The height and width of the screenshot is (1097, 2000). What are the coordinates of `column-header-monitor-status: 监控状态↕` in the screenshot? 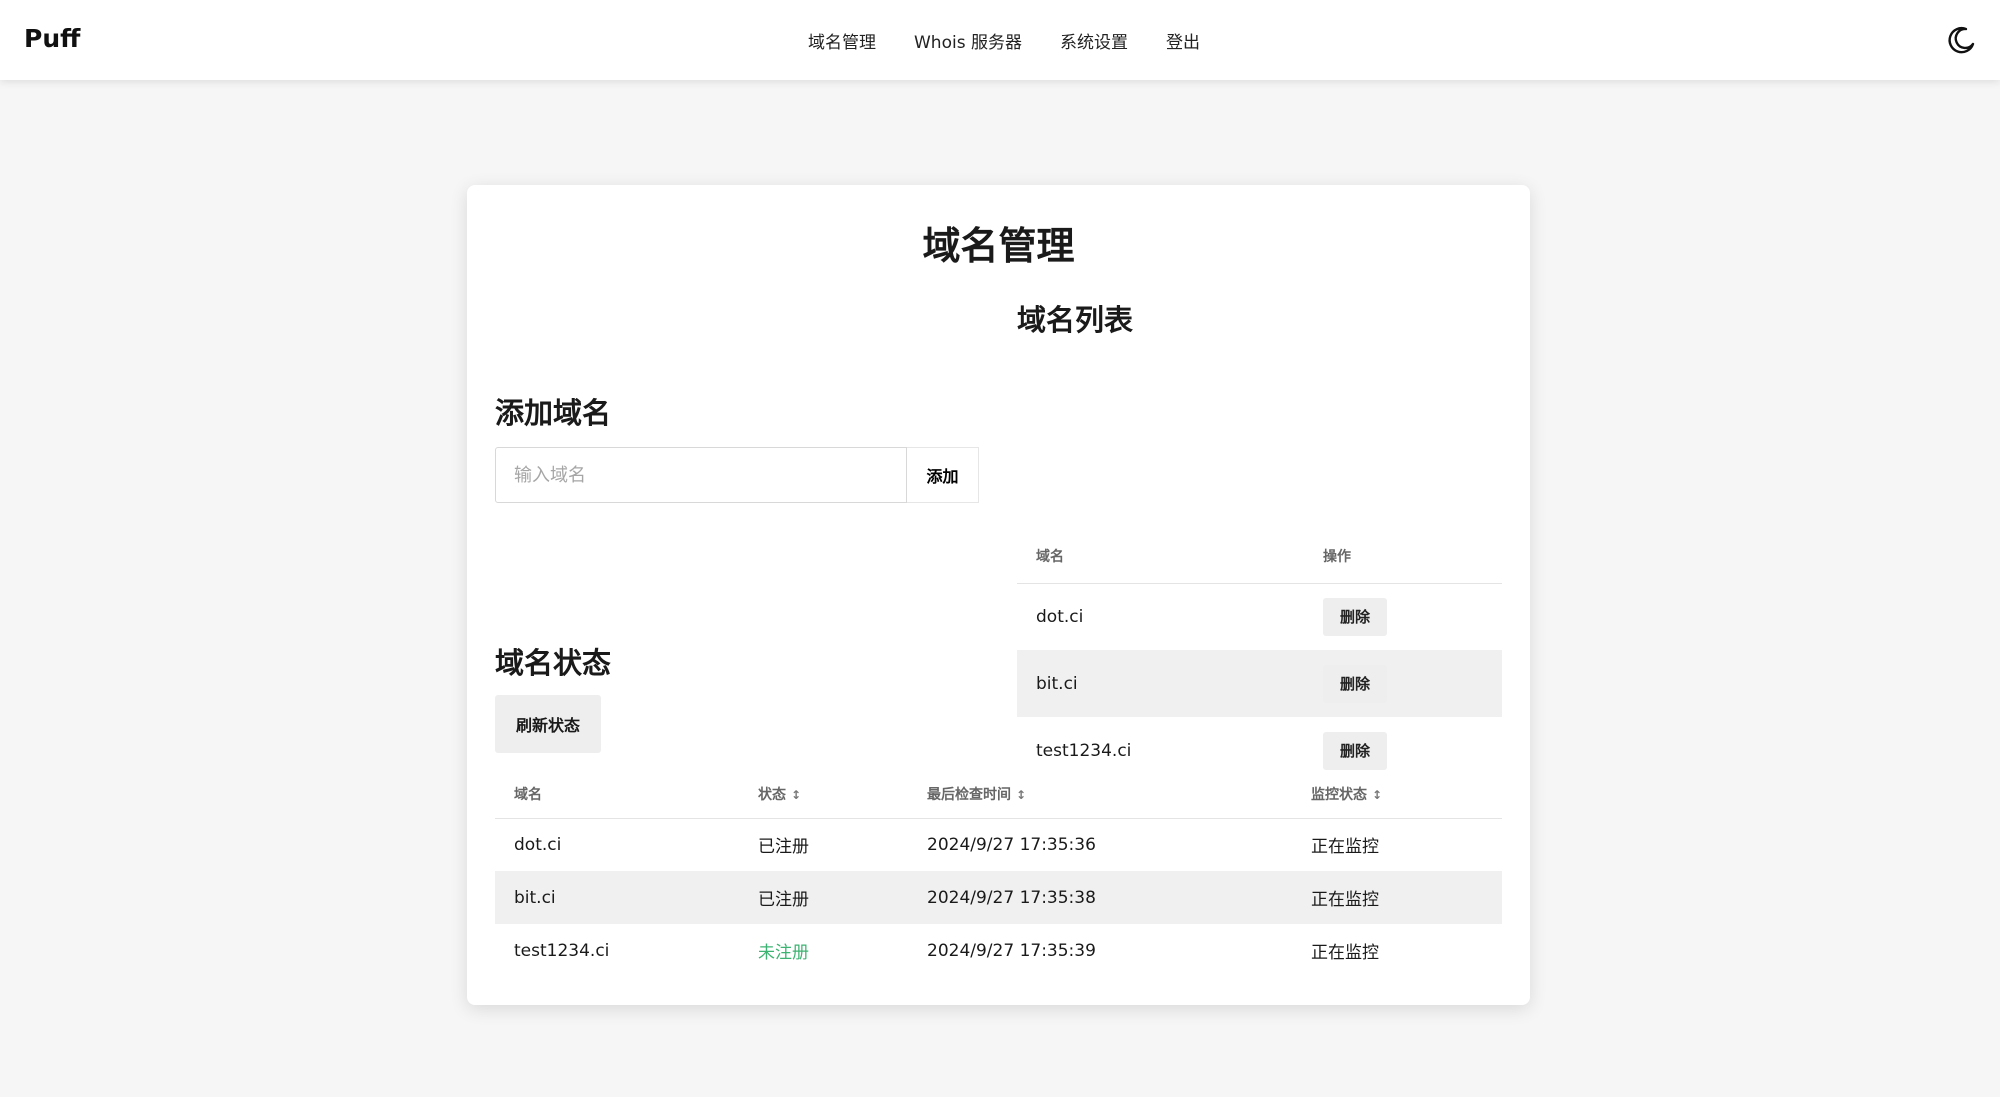 It's located at (1397, 794).